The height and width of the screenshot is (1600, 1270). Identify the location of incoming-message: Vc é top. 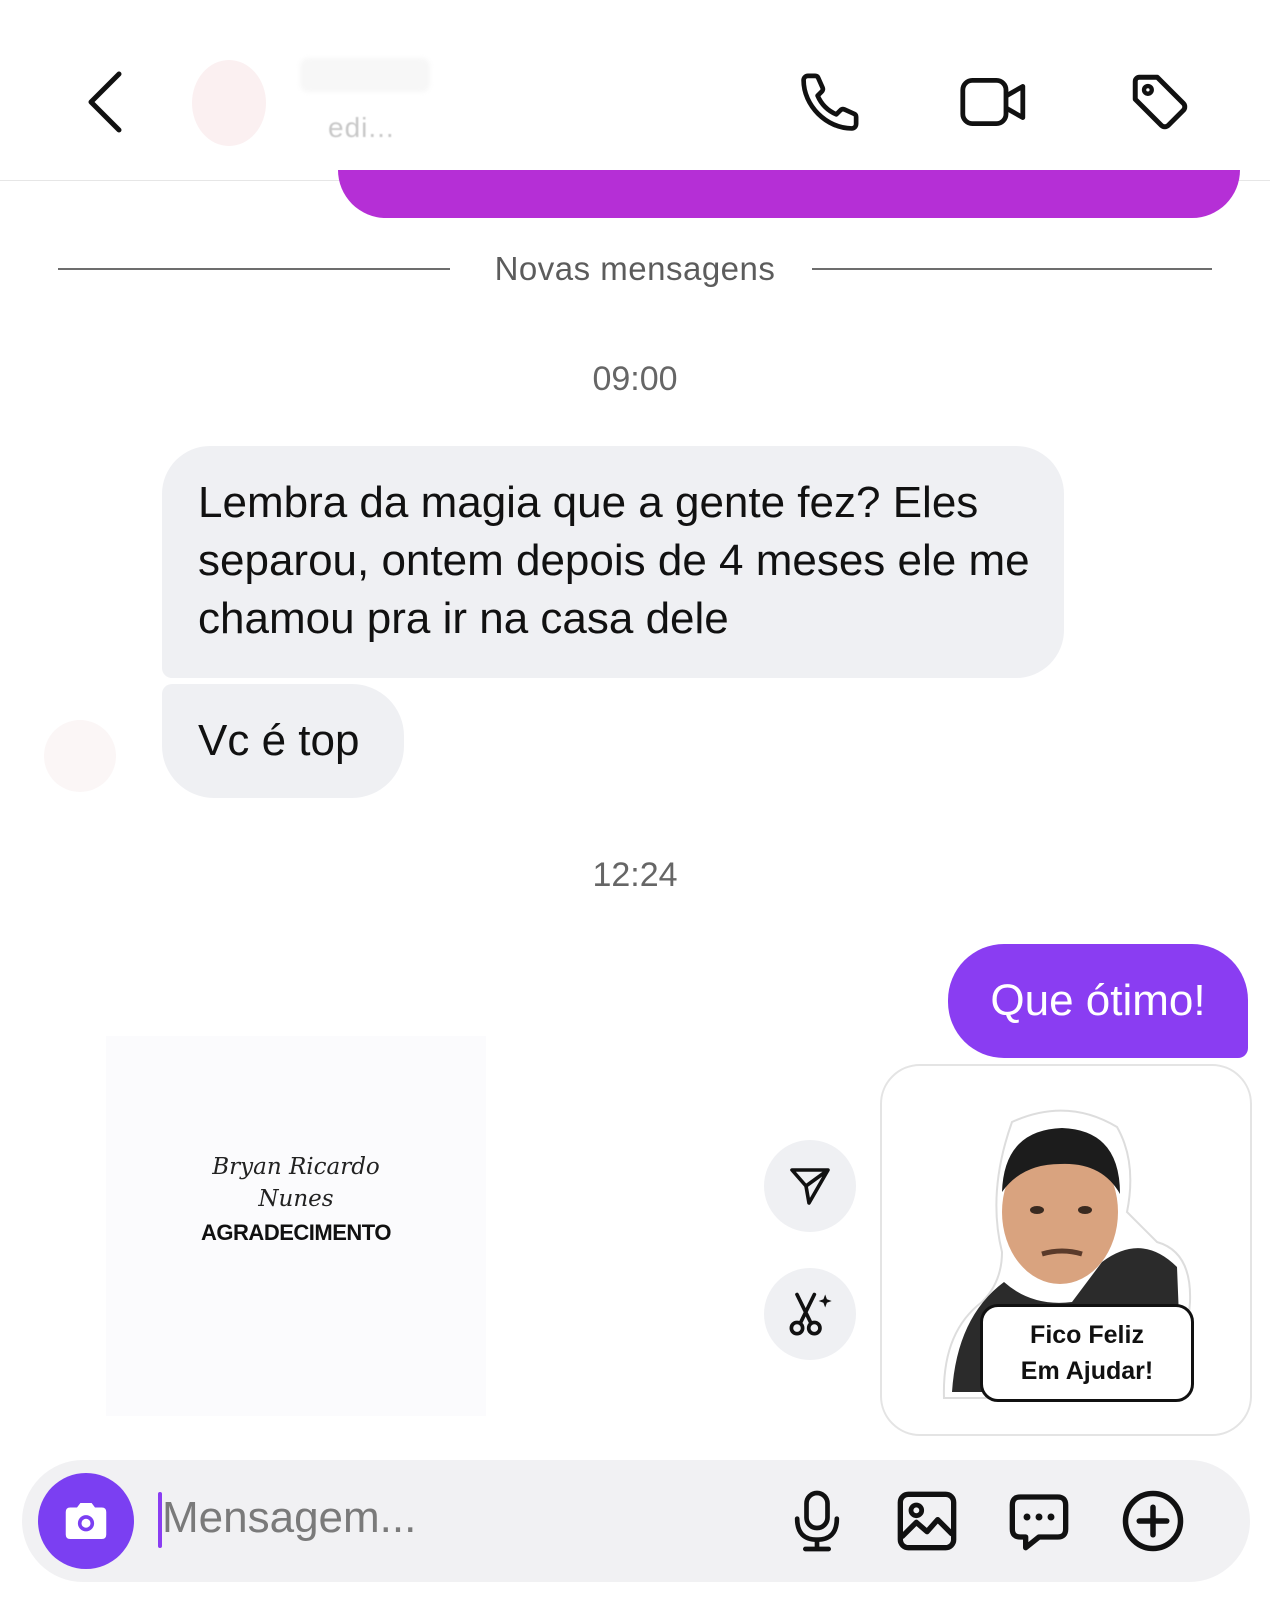
(283, 741).